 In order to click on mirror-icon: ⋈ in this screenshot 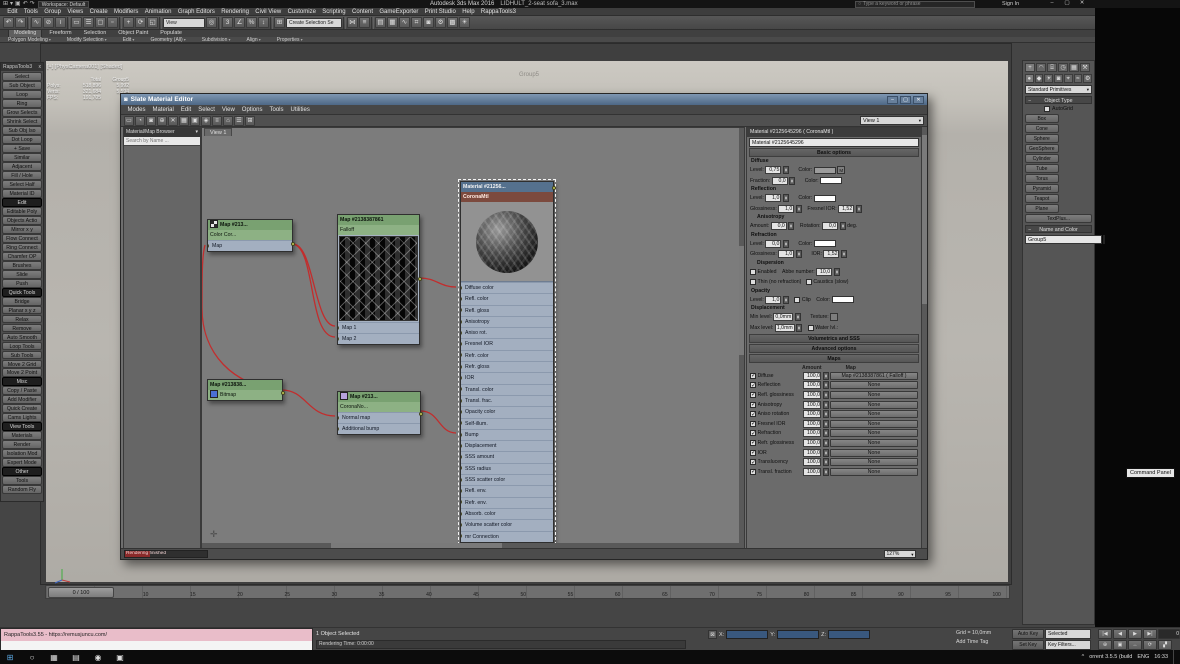, I will do `click(352, 22)`.